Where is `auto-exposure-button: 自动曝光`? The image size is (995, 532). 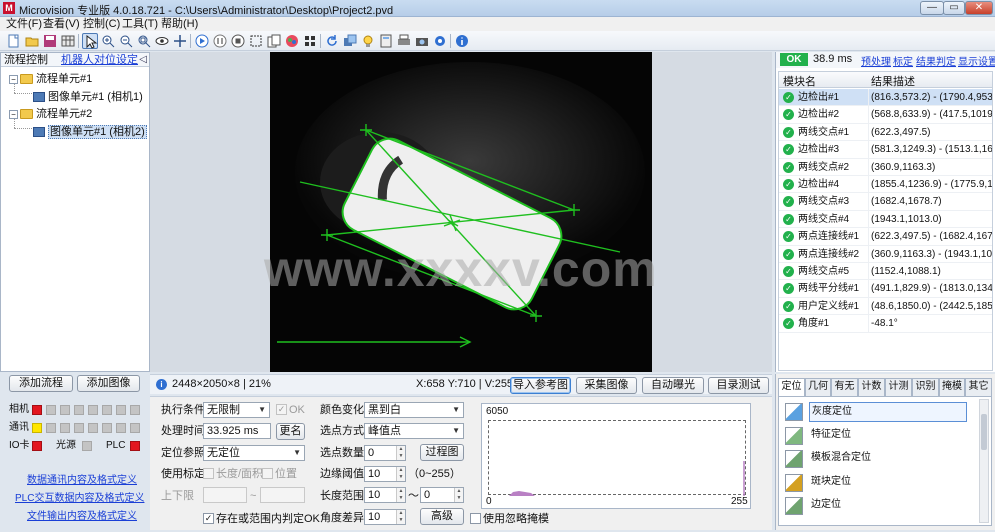 auto-exposure-button: 自动曝光 is located at coordinates (673, 385).